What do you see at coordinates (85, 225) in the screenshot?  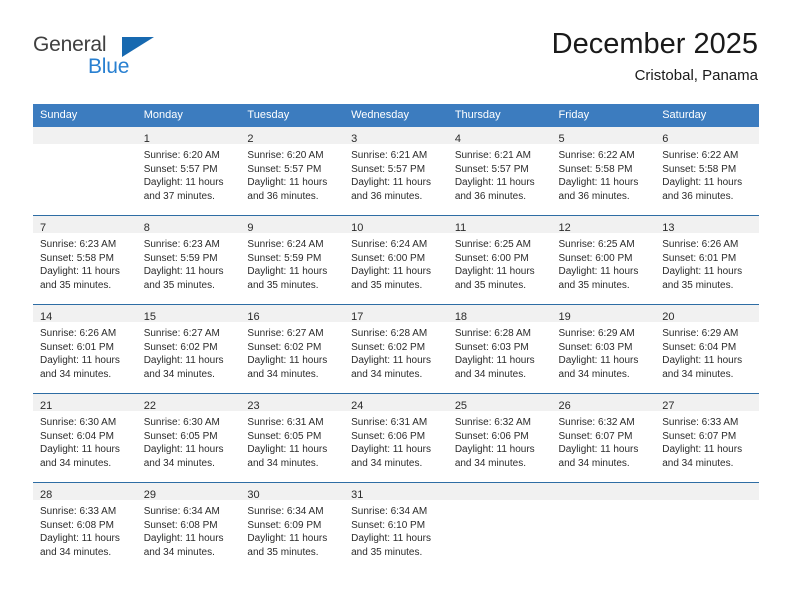 I see `day-number-band: 7` at bounding box center [85, 225].